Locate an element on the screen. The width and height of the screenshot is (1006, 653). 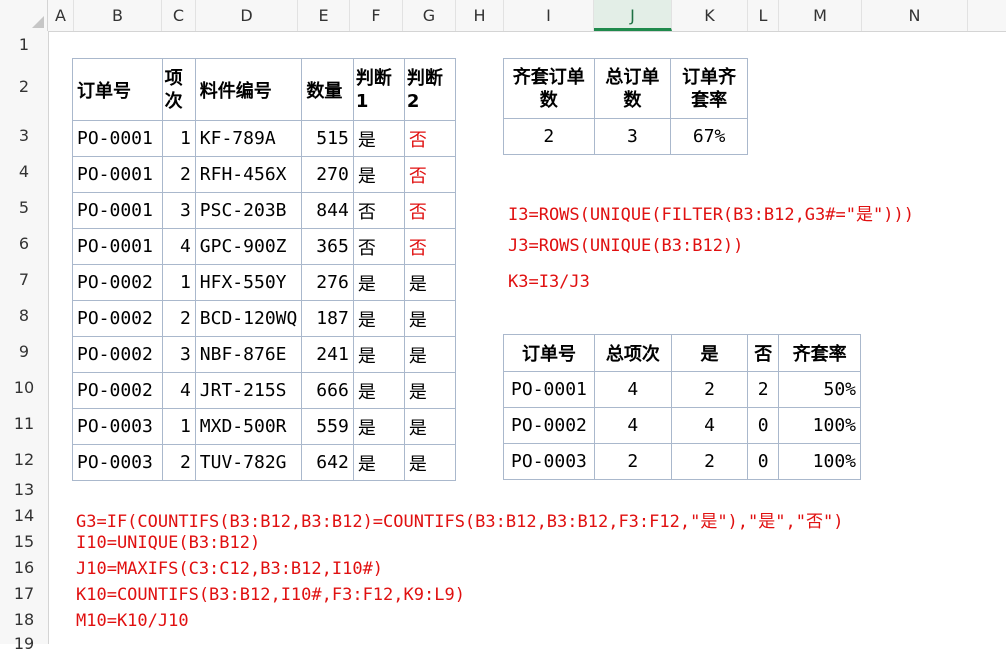
column-header-k: K is located at coordinates (710, 15).